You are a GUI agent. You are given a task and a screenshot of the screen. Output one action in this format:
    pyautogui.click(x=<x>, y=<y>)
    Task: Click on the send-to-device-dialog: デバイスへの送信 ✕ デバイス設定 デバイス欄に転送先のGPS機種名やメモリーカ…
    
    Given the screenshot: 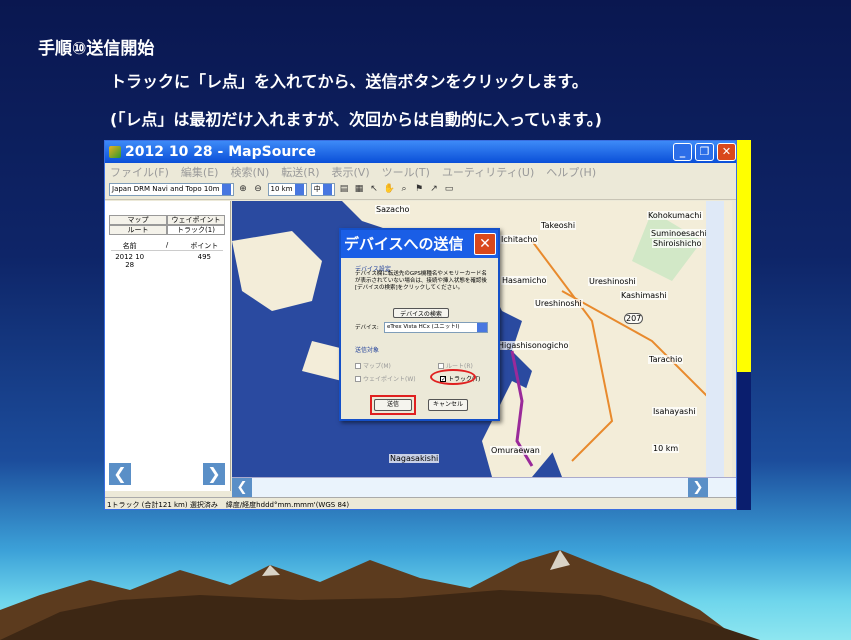 What is the action you would take?
    pyautogui.click(x=419, y=324)
    